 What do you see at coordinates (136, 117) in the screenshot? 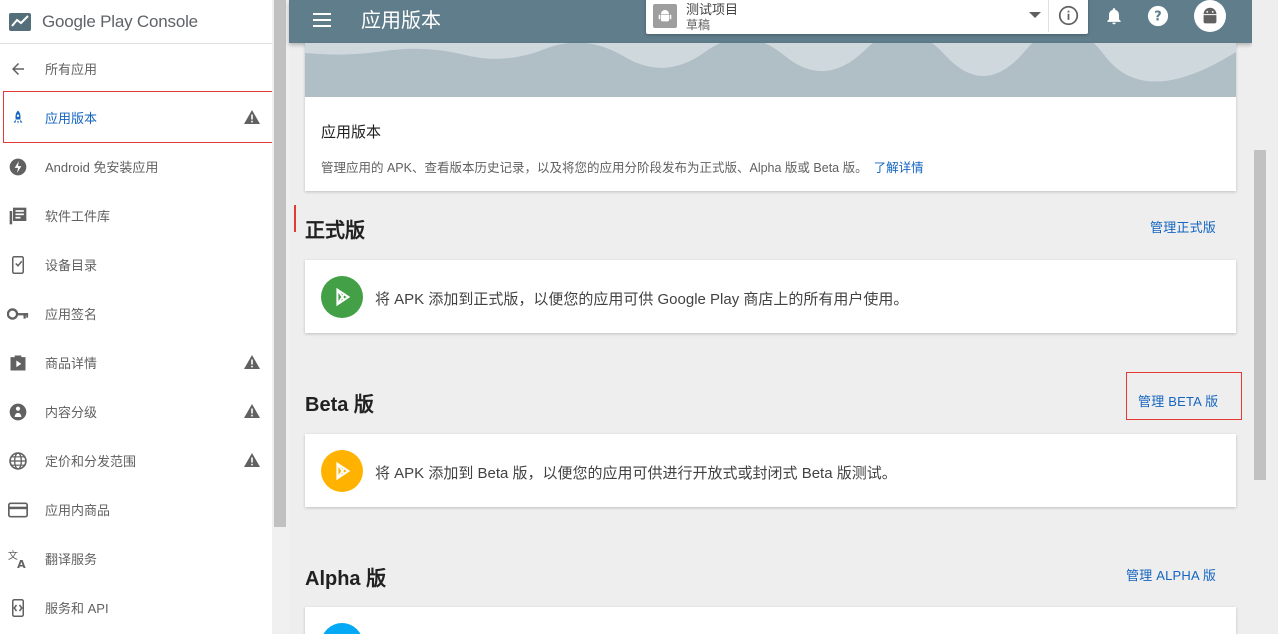
I see `sidebar-item-app-releases: 应用版本` at bounding box center [136, 117].